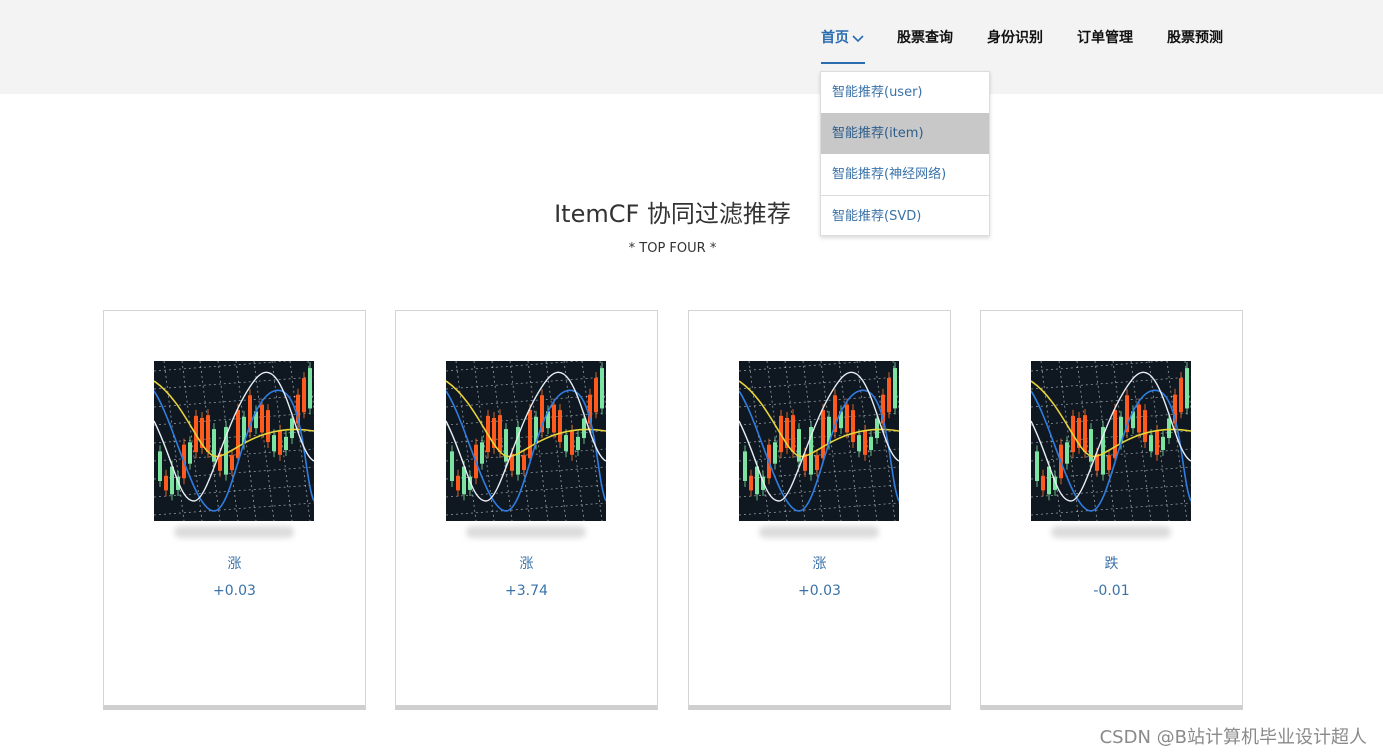  What do you see at coordinates (905, 92) in the screenshot?
I see `dropdown-item-user: 智能推荐(user)` at bounding box center [905, 92].